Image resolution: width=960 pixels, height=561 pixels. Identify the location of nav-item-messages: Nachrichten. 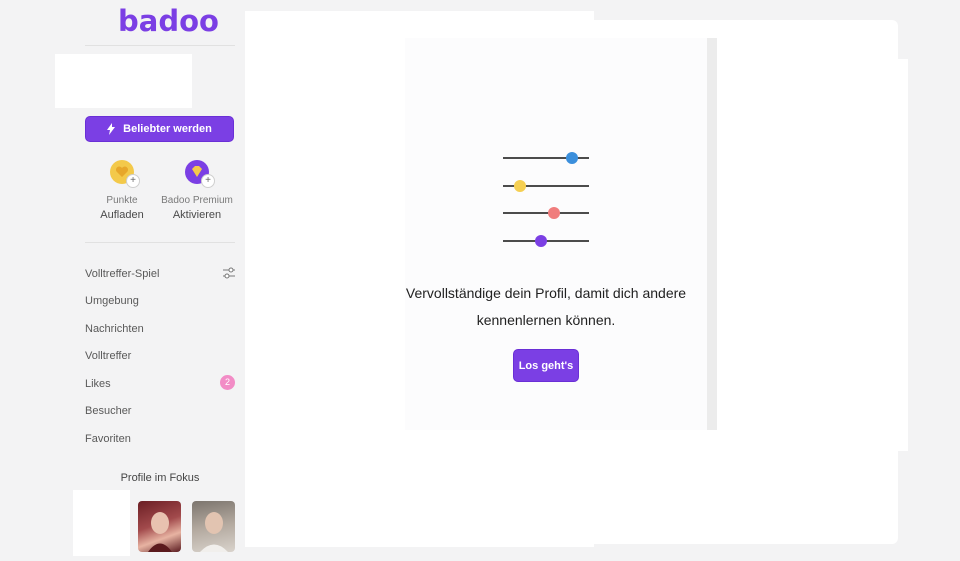
(114, 329).